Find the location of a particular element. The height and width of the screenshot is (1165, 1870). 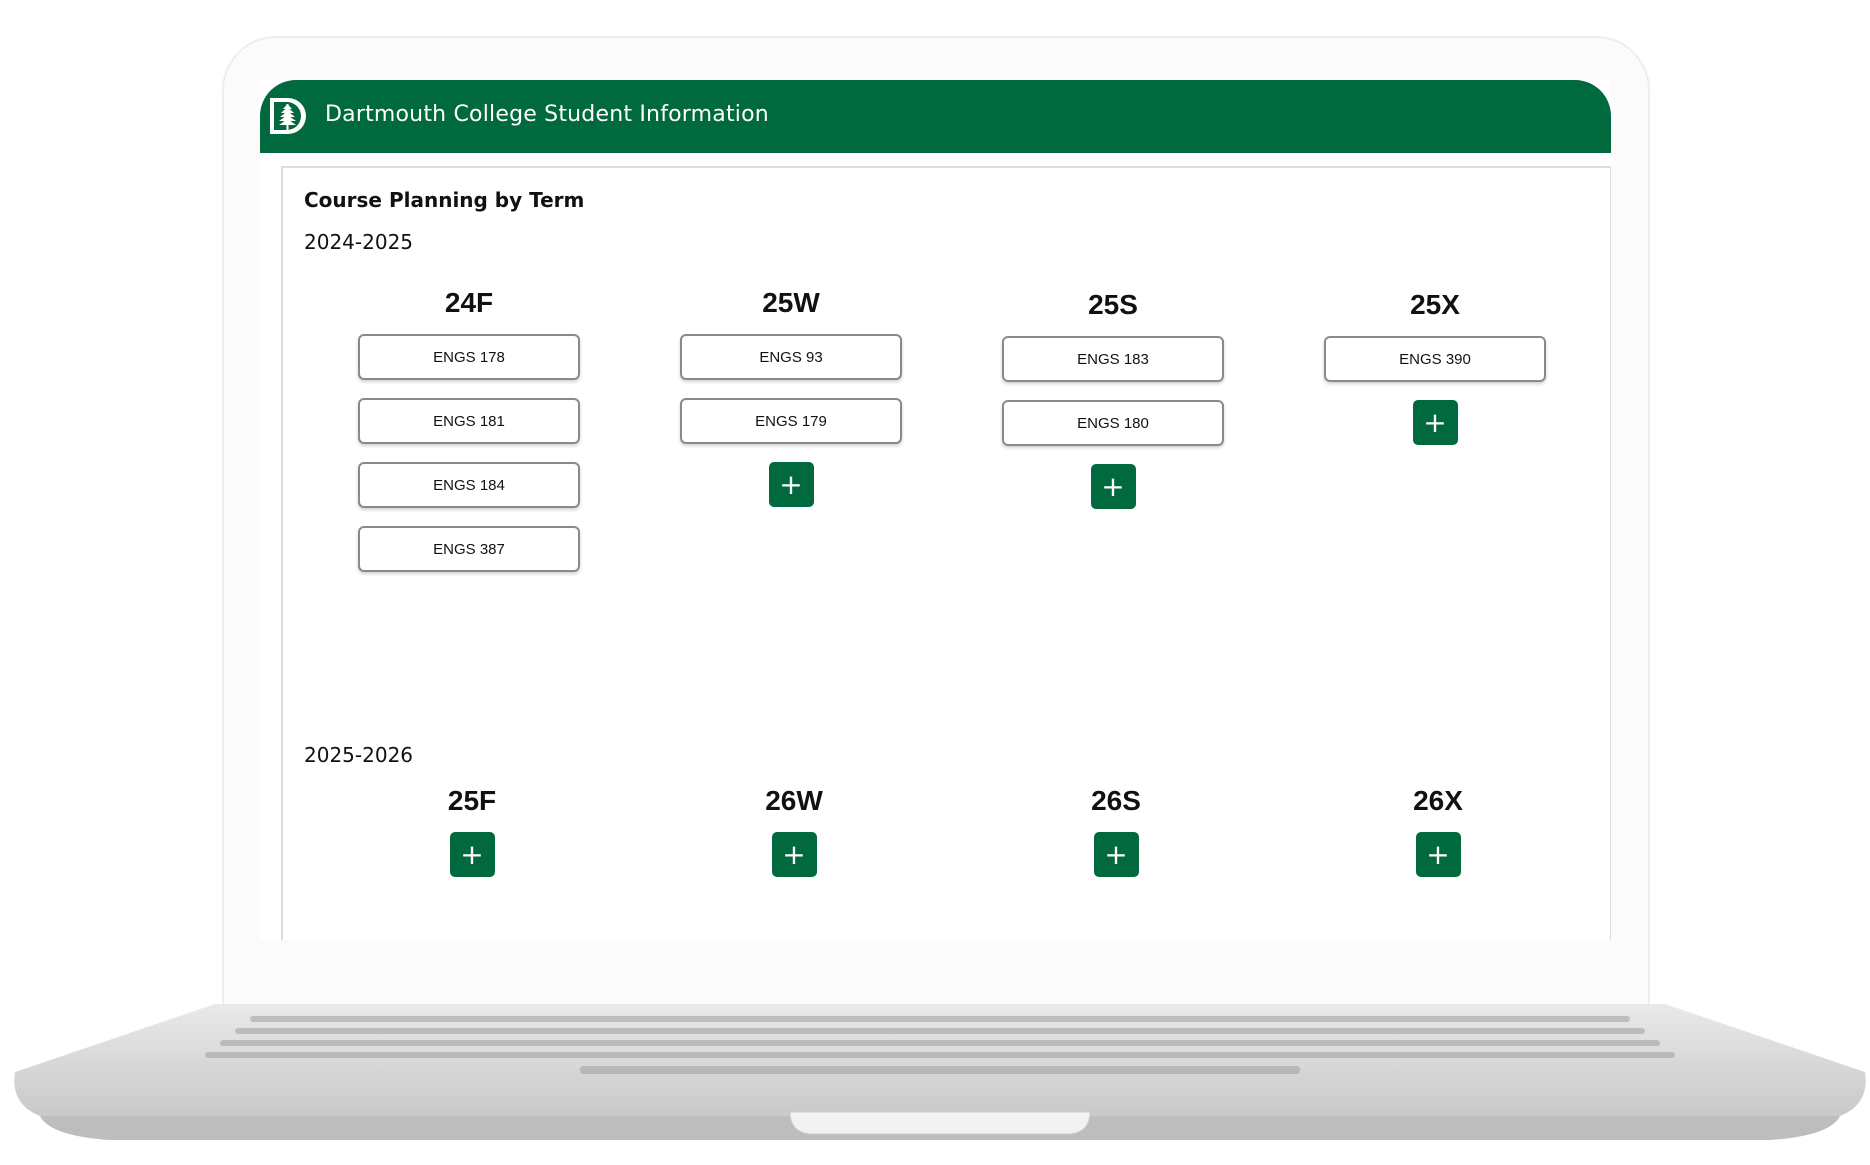

app-title: Dartmouth College Student Information is located at coordinates (547, 114).